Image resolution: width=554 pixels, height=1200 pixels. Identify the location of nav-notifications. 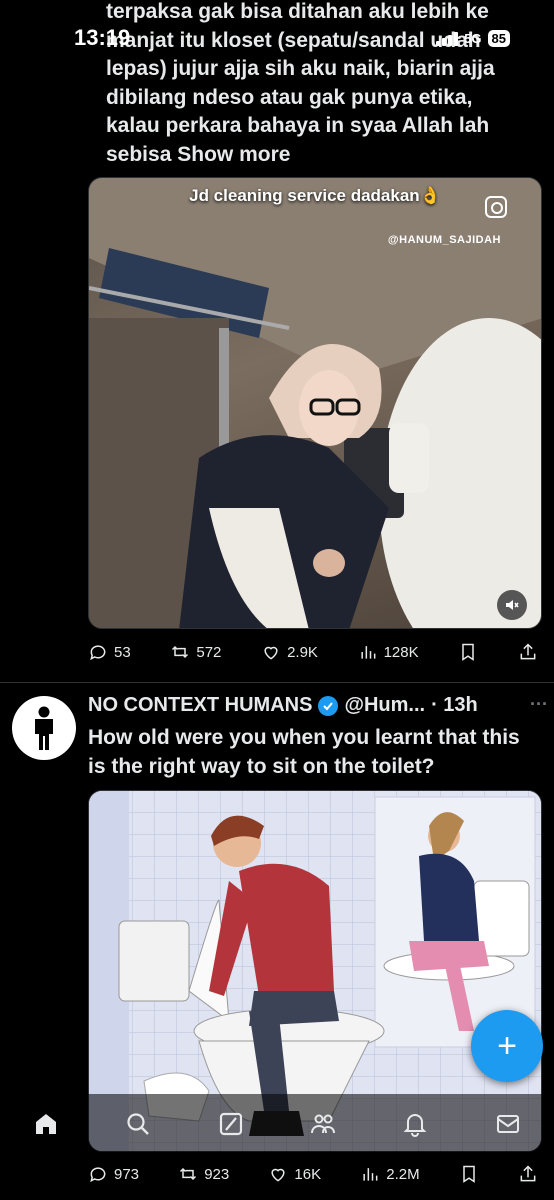
(415, 1124).